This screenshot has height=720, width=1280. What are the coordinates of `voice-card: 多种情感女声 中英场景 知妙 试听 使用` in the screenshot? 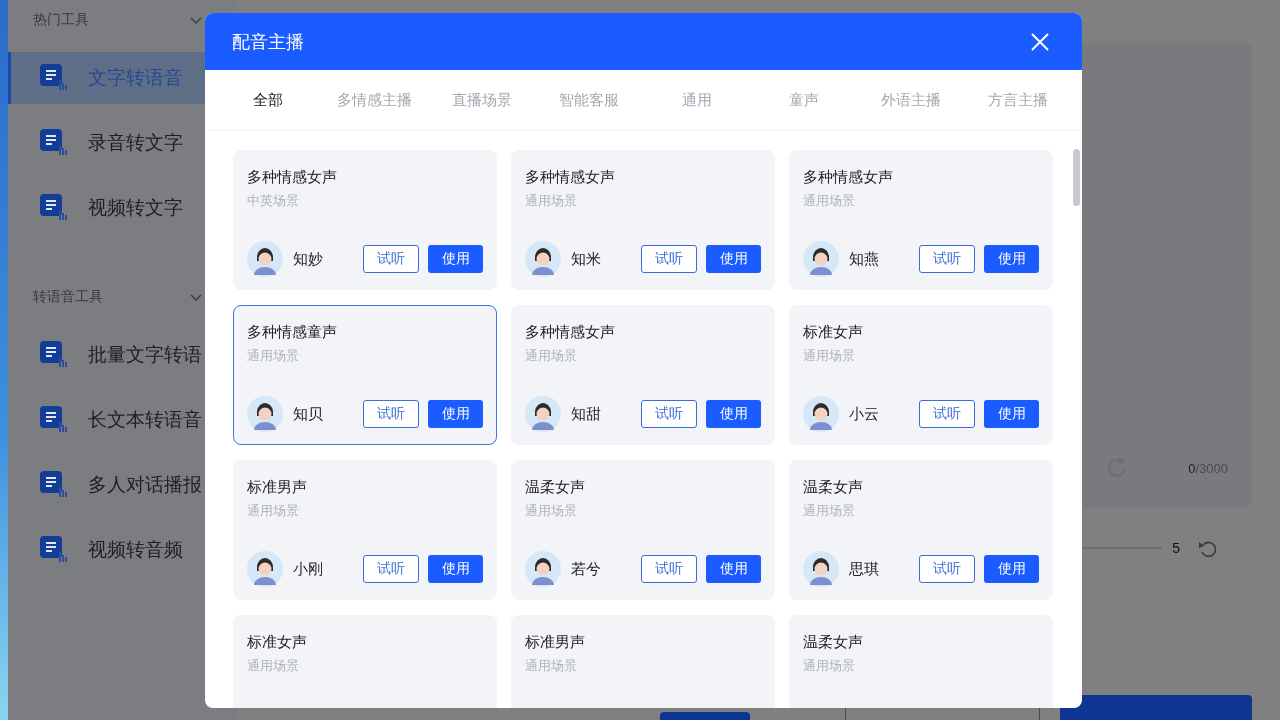 It's located at (365, 220).